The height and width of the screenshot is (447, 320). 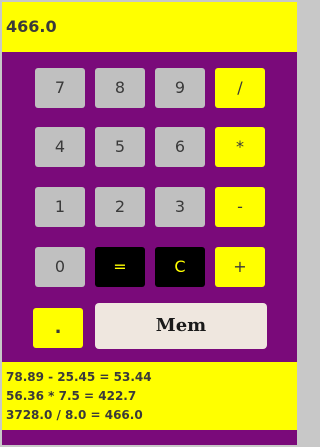 What do you see at coordinates (240, 207) in the screenshot?
I see `subtract-button: -` at bounding box center [240, 207].